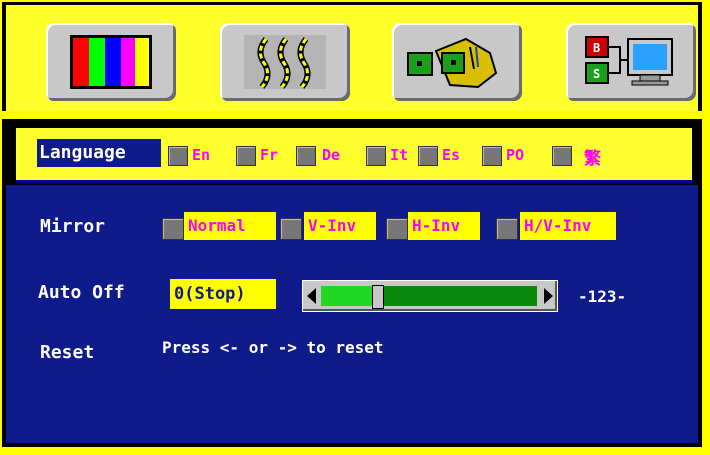  I want to click on mirror-hinv-option: H-Inv, so click(444, 226).